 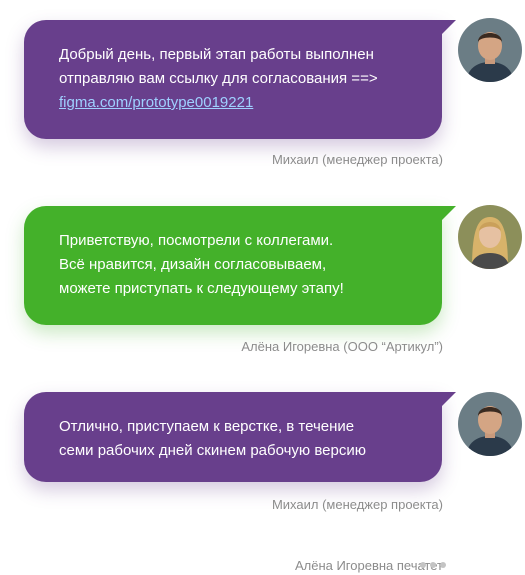 What do you see at coordinates (342, 346) in the screenshot?
I see `author-caption-2: Алёна Игоревна (ООО “Артикул”)` at bounding box center [342, 346].